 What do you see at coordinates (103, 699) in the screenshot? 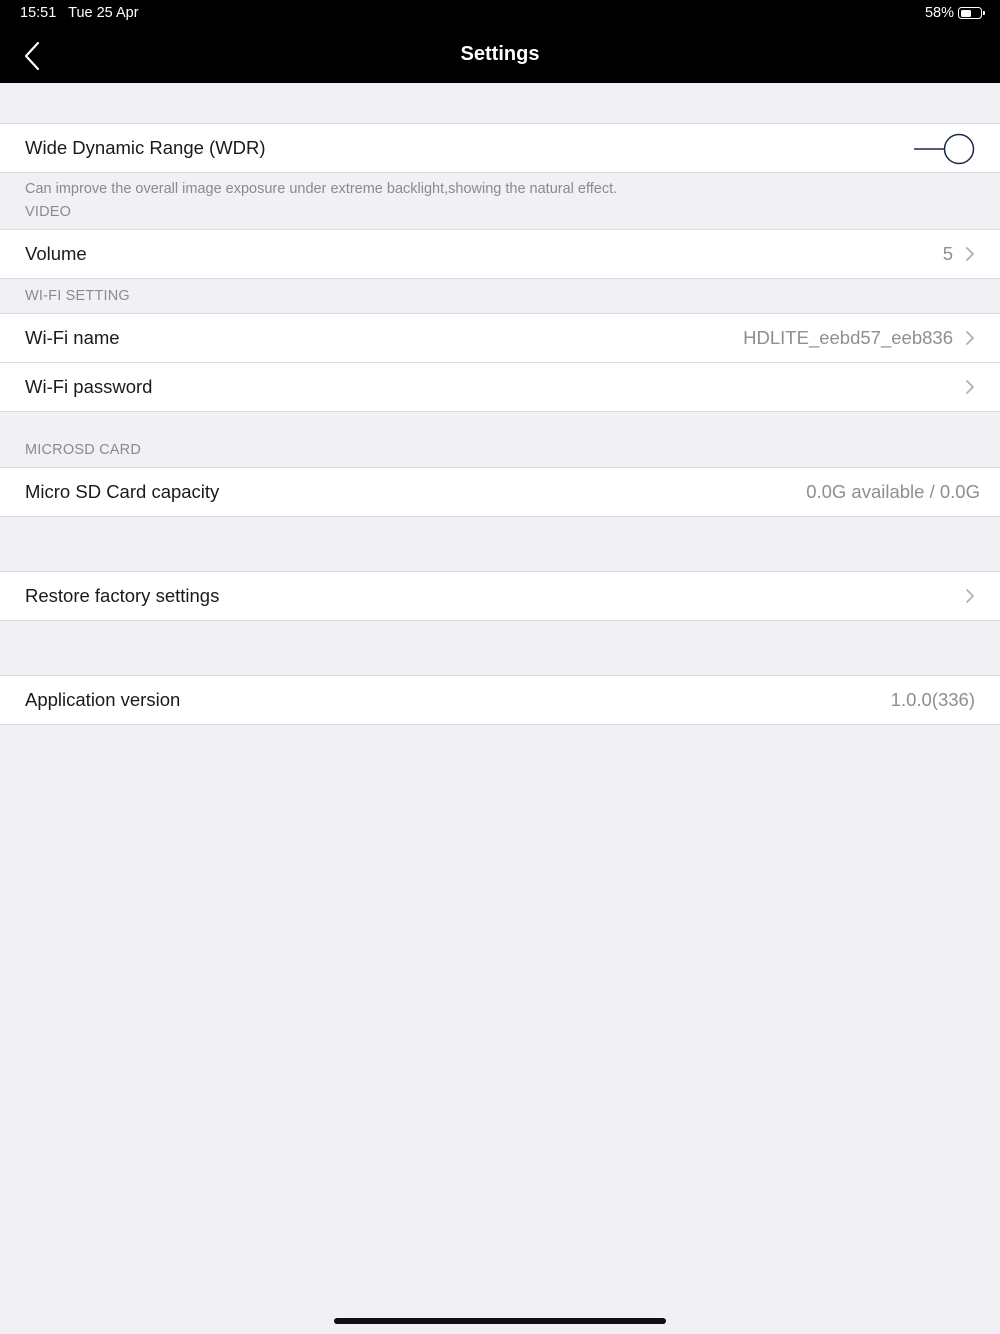
I see `app-version-label: Application version` at bounding box center [103, 699].